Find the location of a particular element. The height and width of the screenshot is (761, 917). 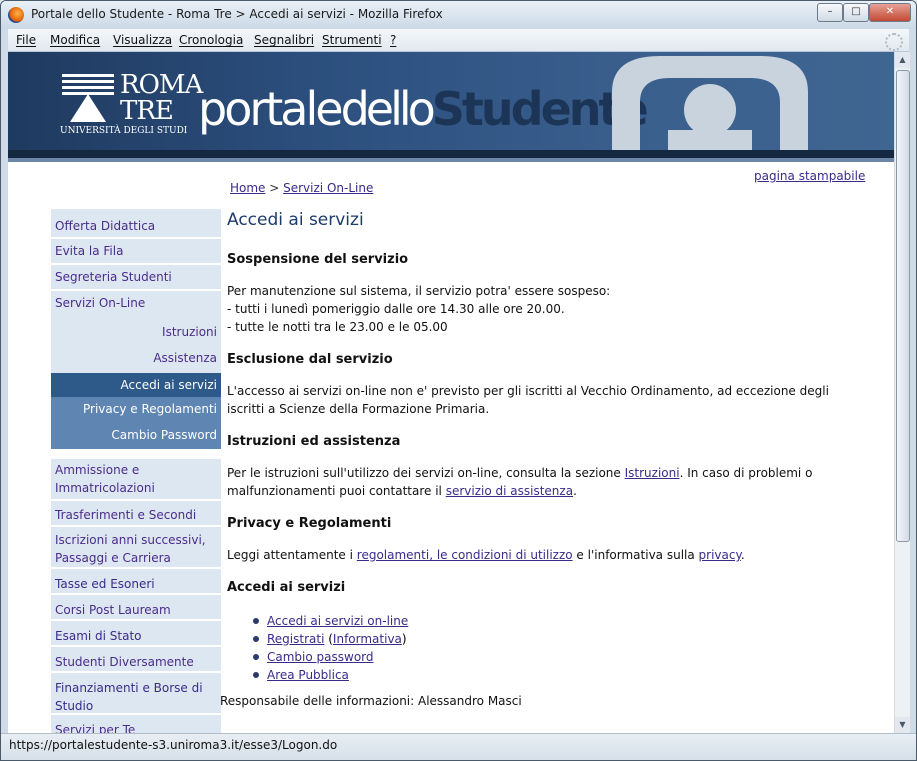

sidebar-item-assistenza: Assistenza is located at coordinates (136, 354).